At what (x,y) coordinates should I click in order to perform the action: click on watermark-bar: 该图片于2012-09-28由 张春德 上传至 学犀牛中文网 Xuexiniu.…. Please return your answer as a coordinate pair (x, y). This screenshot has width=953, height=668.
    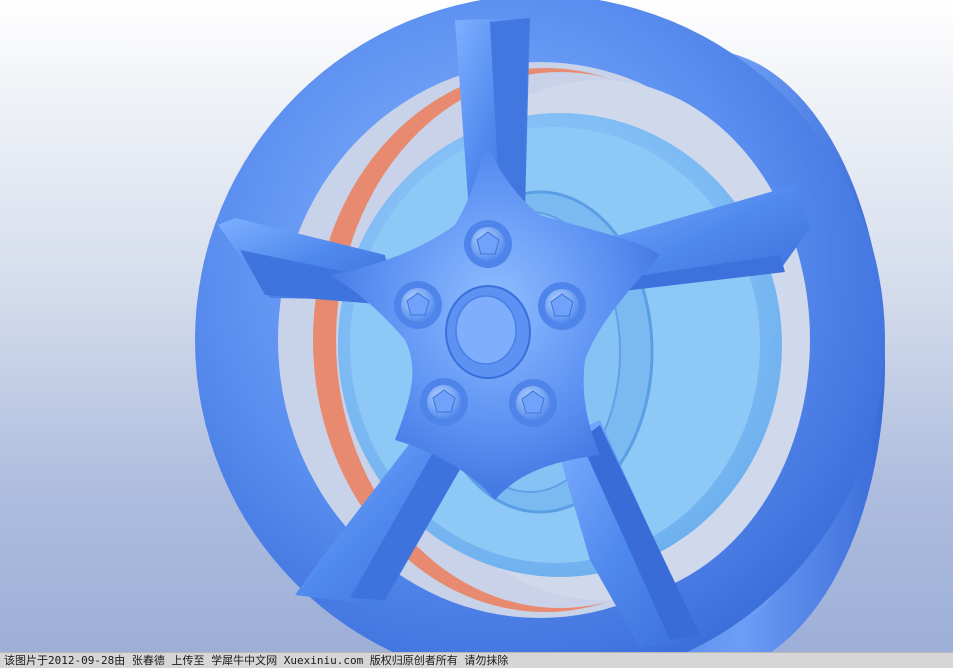
    Looking at the image, I should click on (476, 660).